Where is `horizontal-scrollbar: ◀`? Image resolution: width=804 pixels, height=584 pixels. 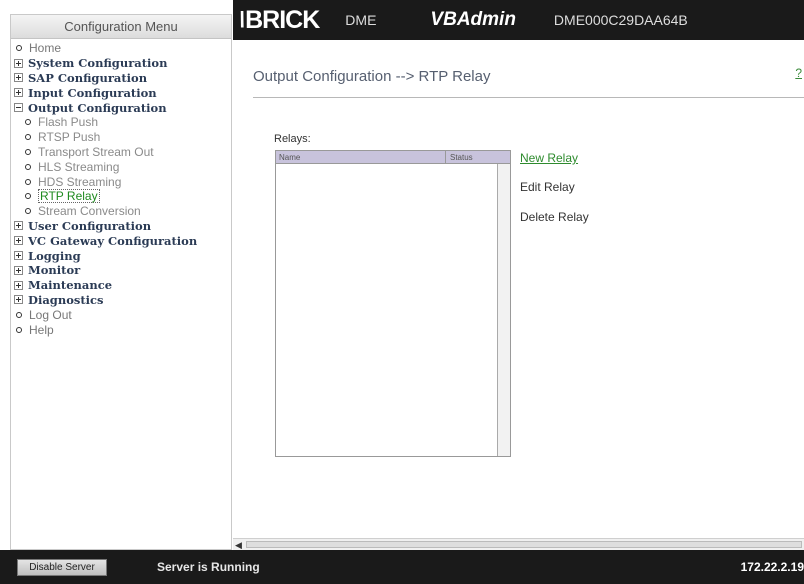
horizontal-scrollbar: ◀ is located at coordinates (518, 544).